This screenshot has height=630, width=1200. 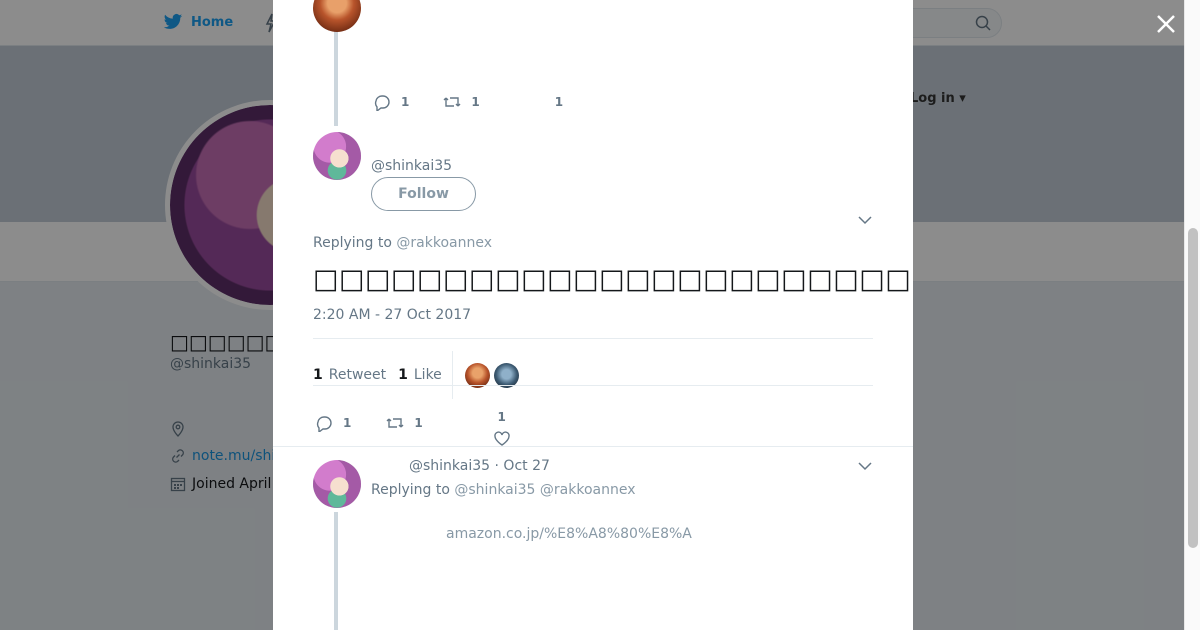 What do you see at coordinates (479, 466) in the screenshot?
I see `reply-header: @shinkai35 · Oct 27` at bounding box center [479, 466].